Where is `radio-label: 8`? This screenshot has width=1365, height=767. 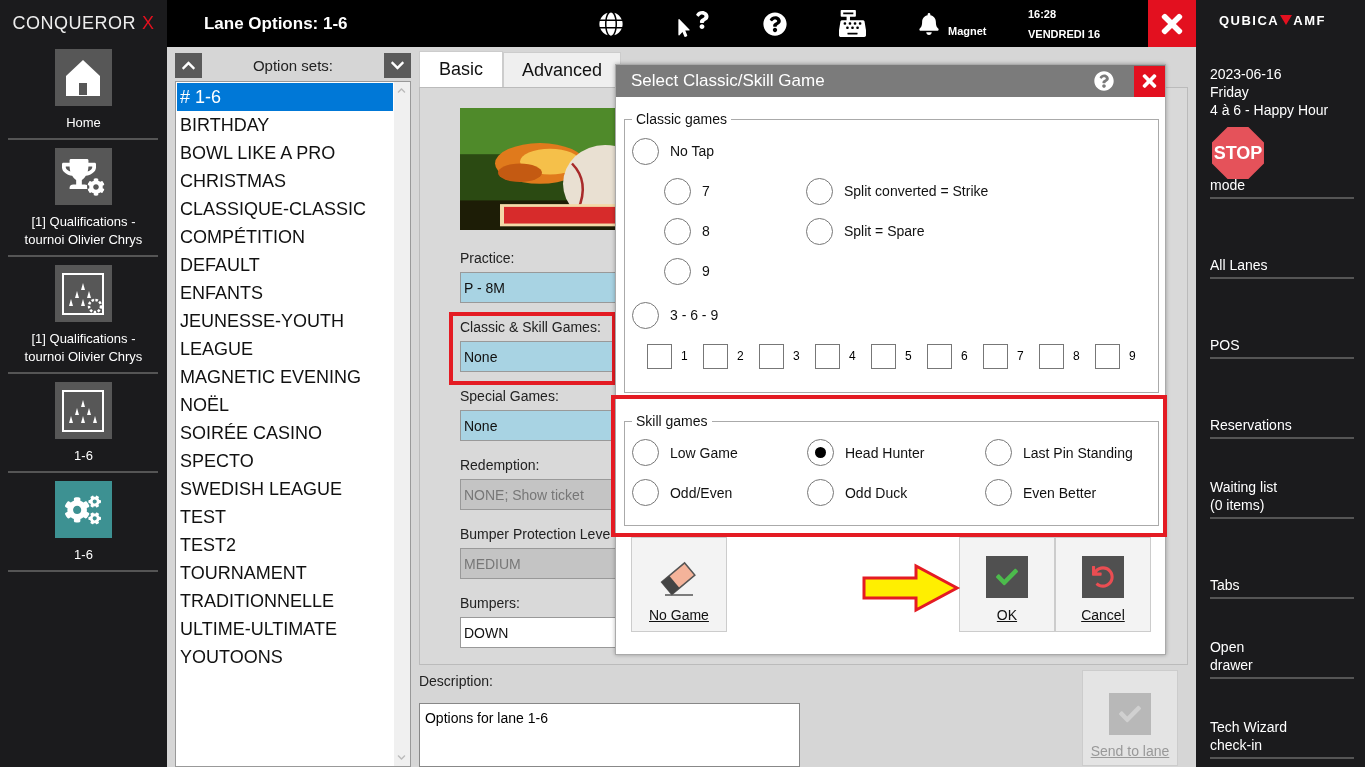
radio-label: 8 is located at coordinates (705, 231).